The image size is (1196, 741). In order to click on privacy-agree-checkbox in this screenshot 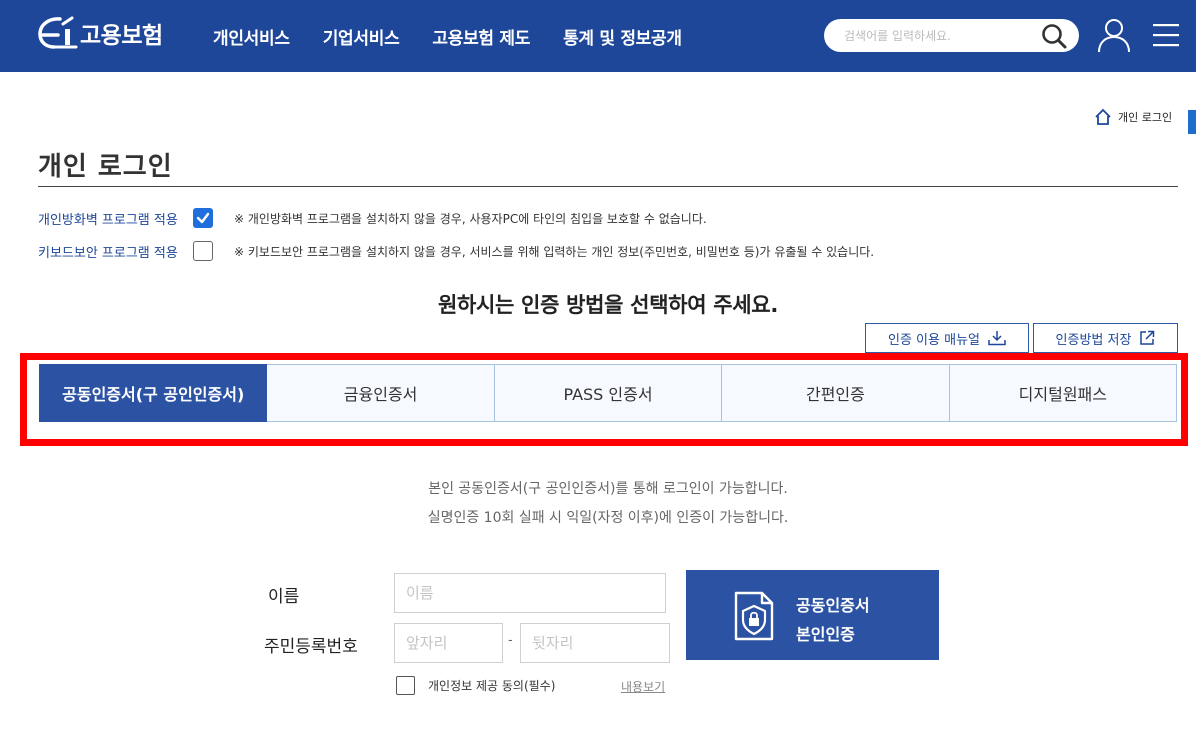, I will do `click(405, 685)`.